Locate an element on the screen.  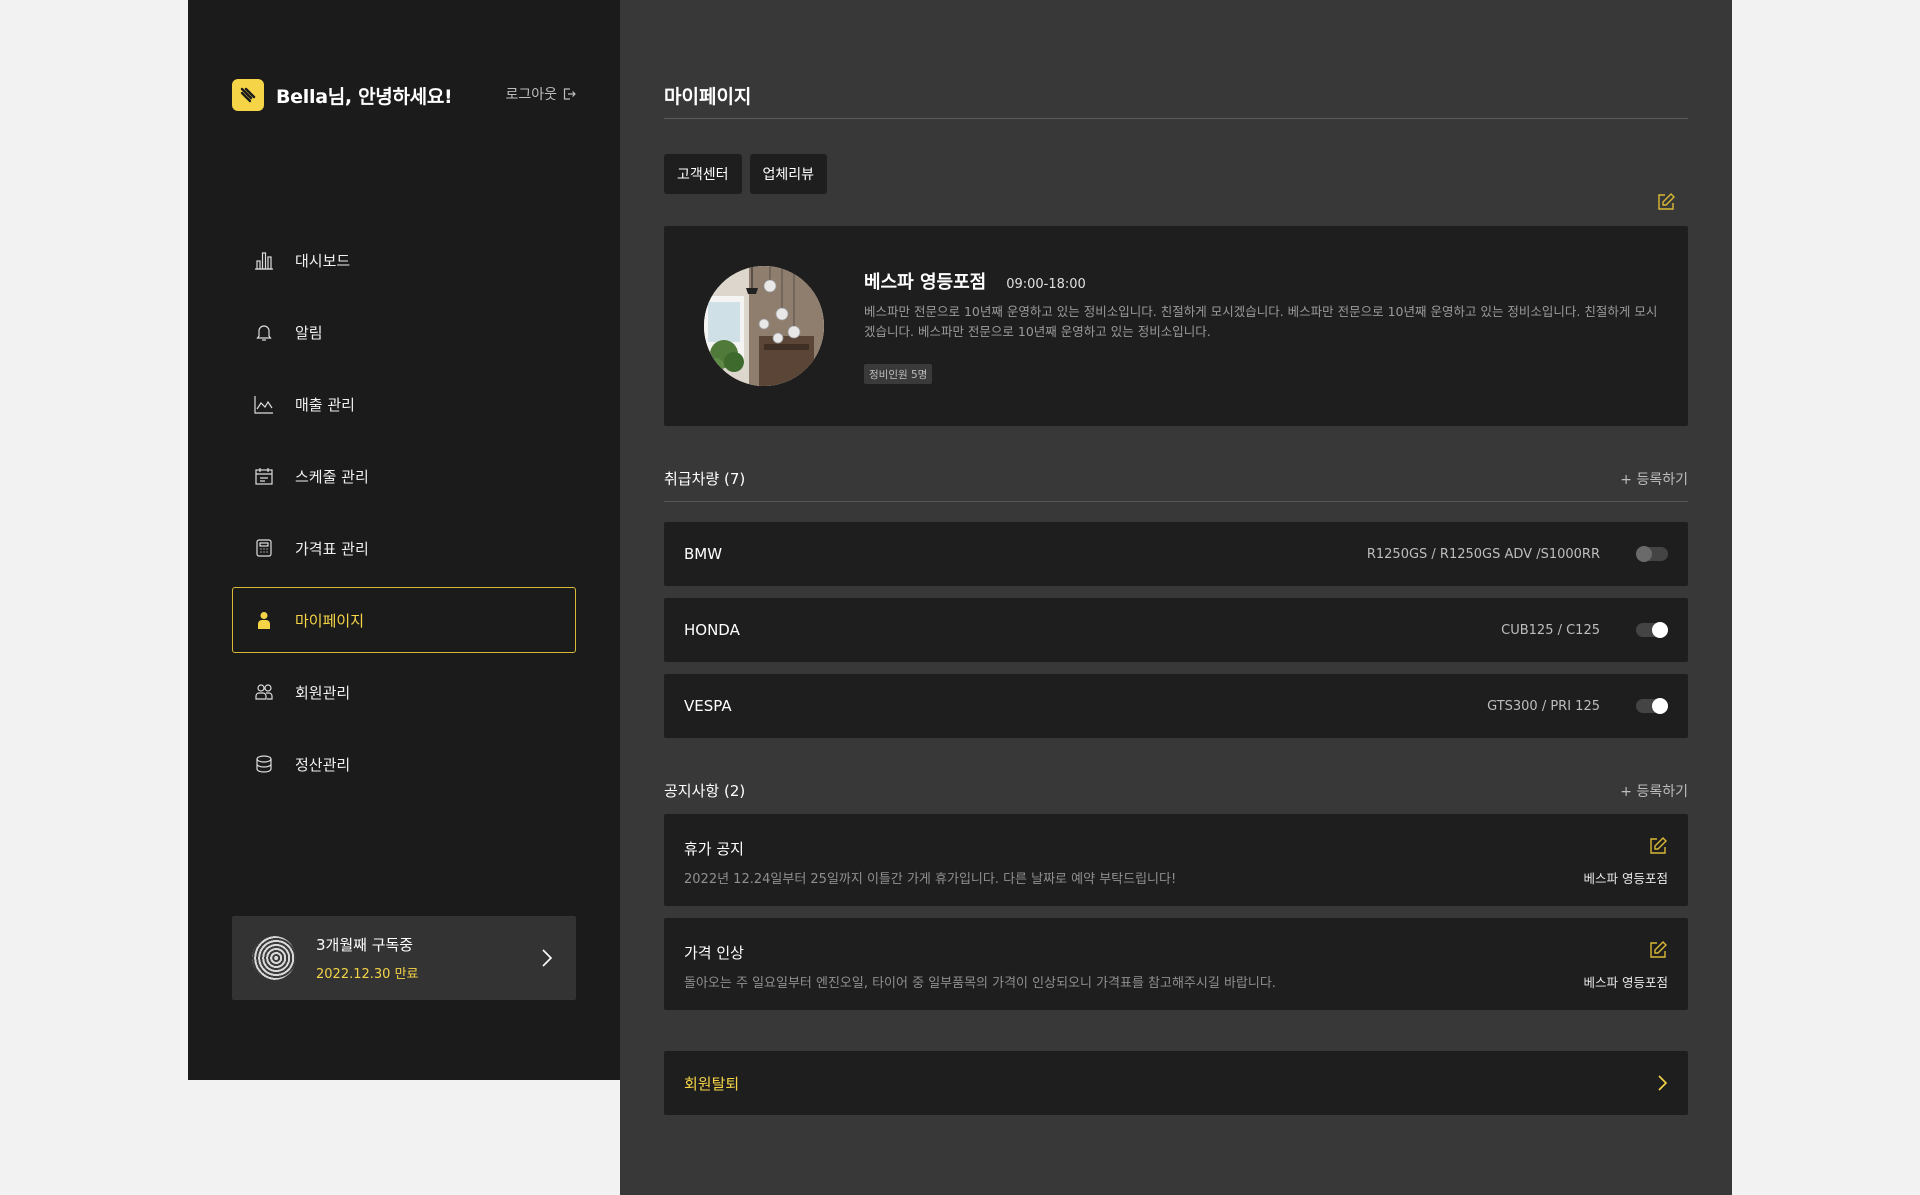
bar-chart-icon is located at coordinates (264, 260).